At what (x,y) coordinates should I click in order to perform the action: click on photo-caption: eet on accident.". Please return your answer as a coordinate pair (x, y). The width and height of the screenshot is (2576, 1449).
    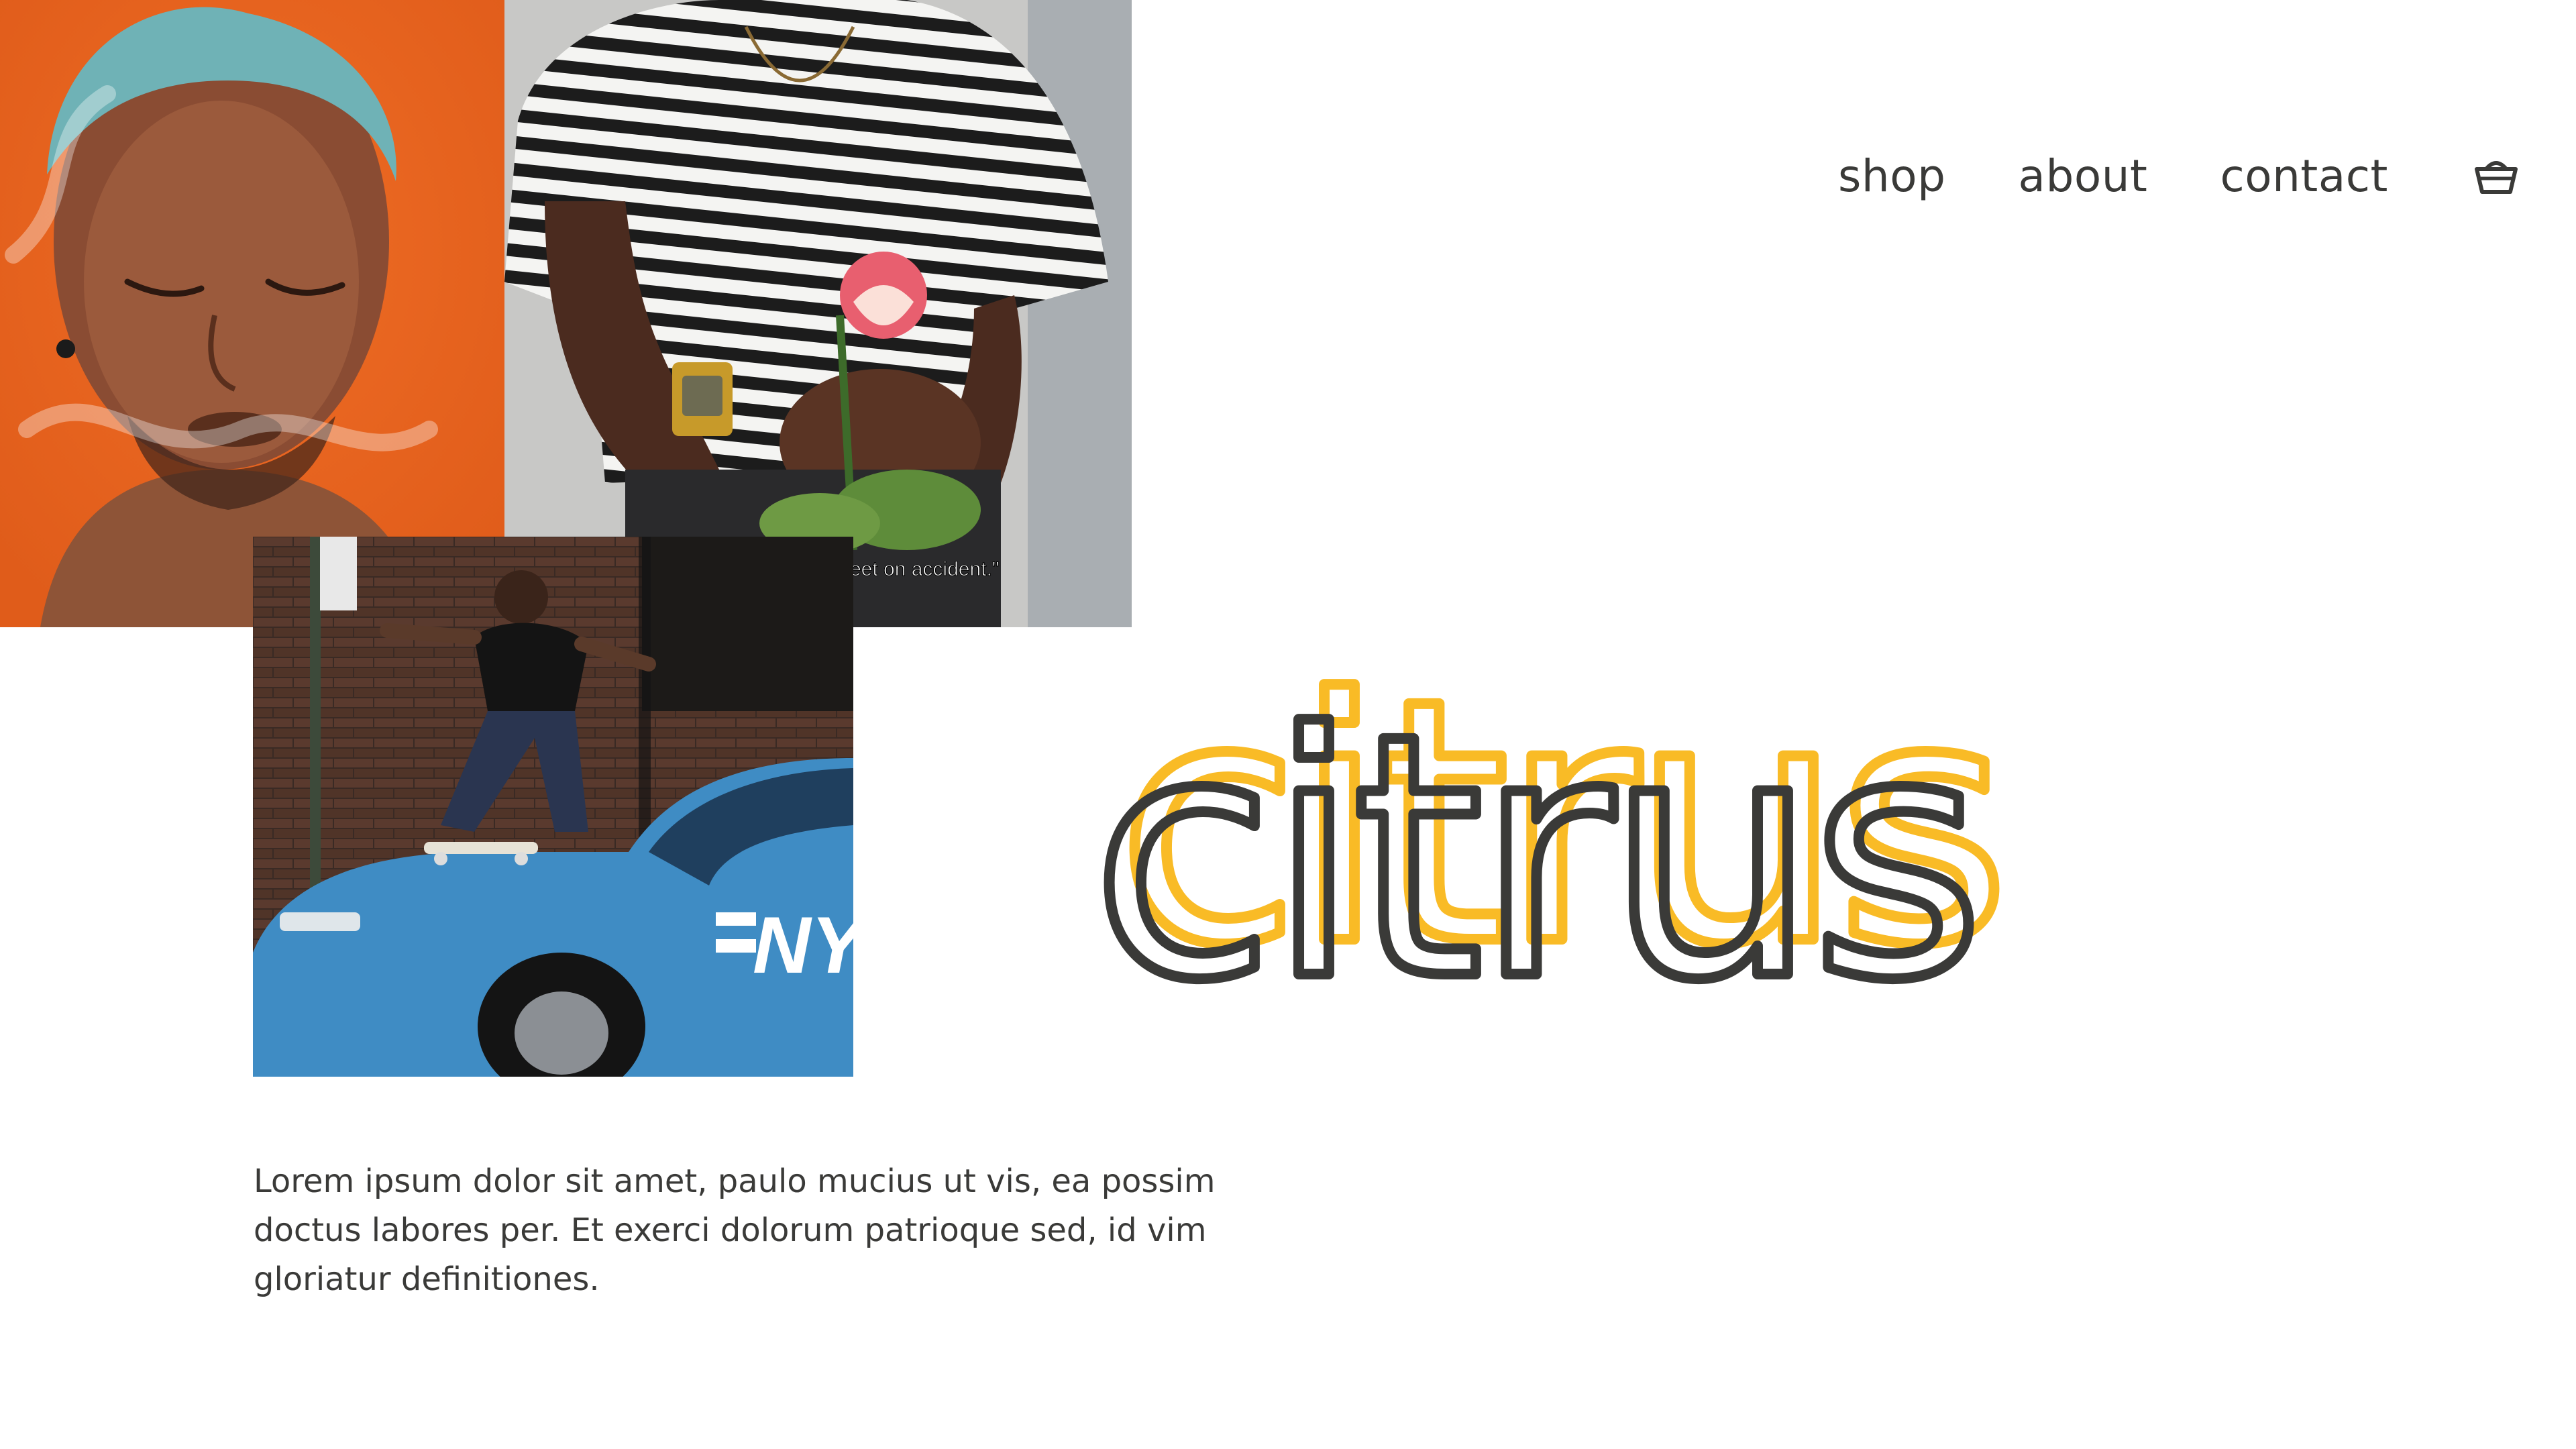
    Looking at the image, I should click on (924, 569).